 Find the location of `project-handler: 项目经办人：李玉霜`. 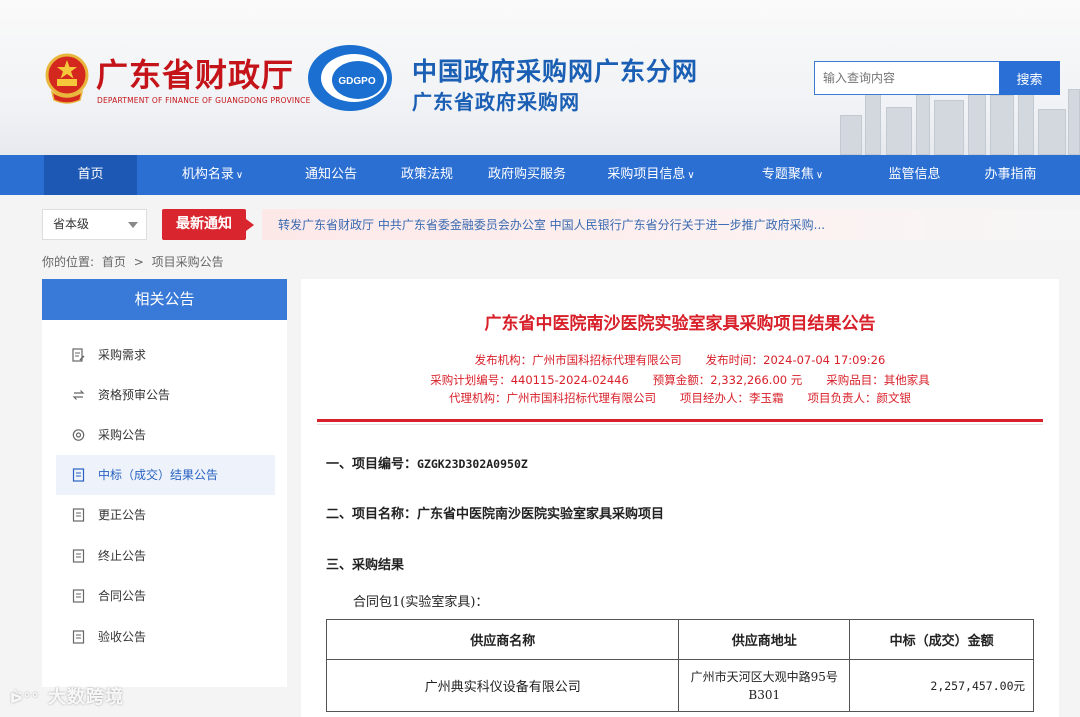

project-handler: 项目经办人：李玉霜 is located at coordinates (732, 398).